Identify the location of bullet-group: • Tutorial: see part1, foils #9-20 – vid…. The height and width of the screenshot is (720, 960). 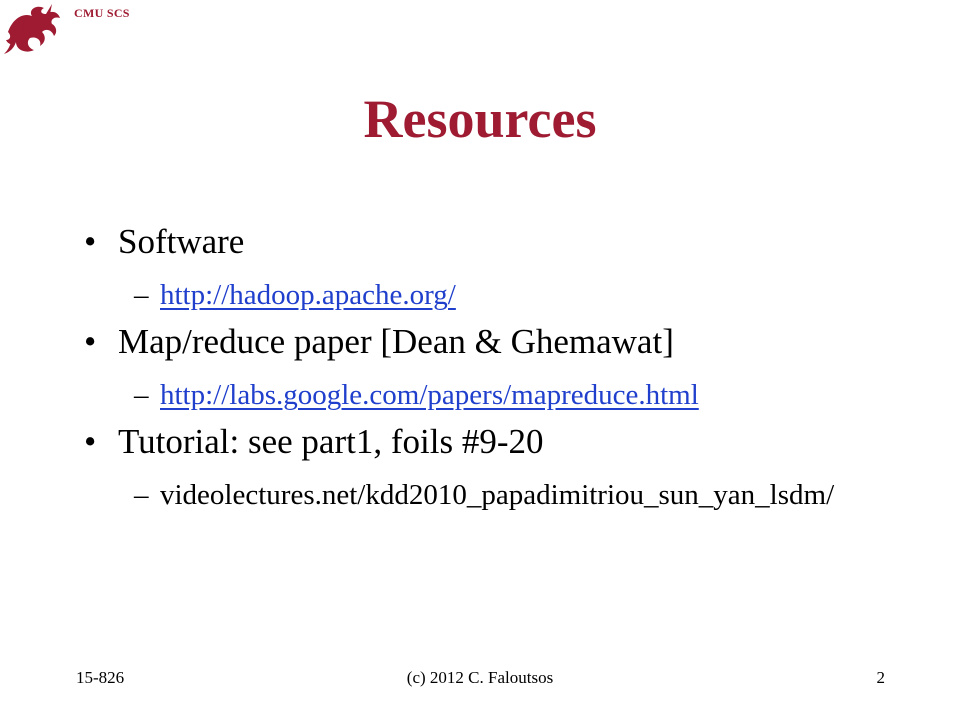
(510, 467).